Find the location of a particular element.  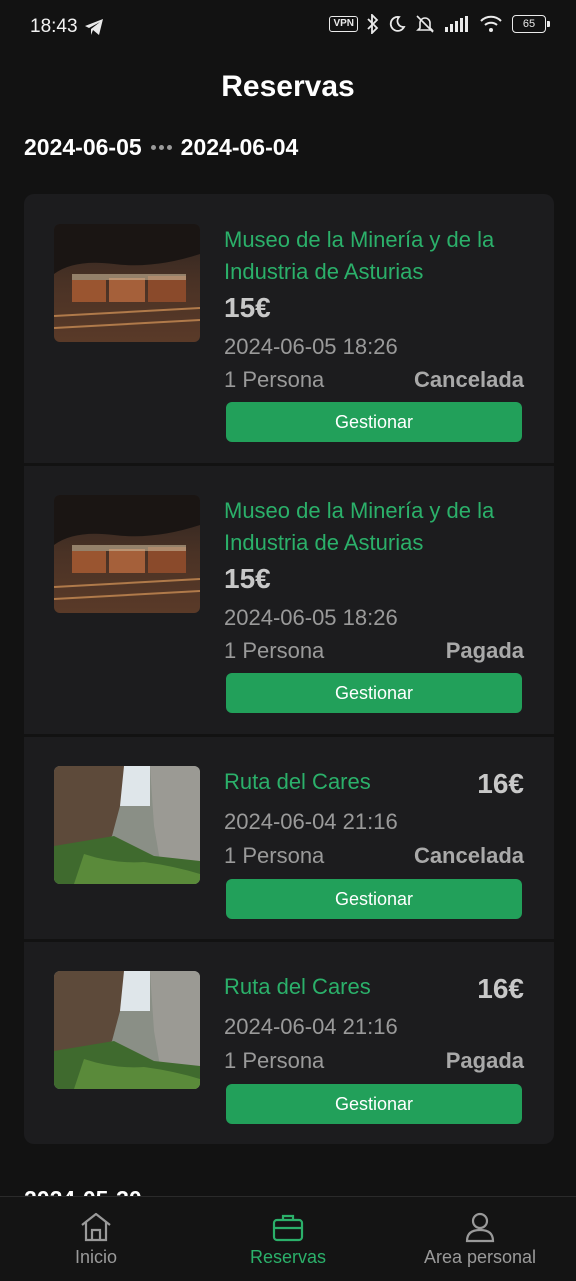

date-range: 2024-06-05 2024-06-04 is located at coordinates (161, 147).